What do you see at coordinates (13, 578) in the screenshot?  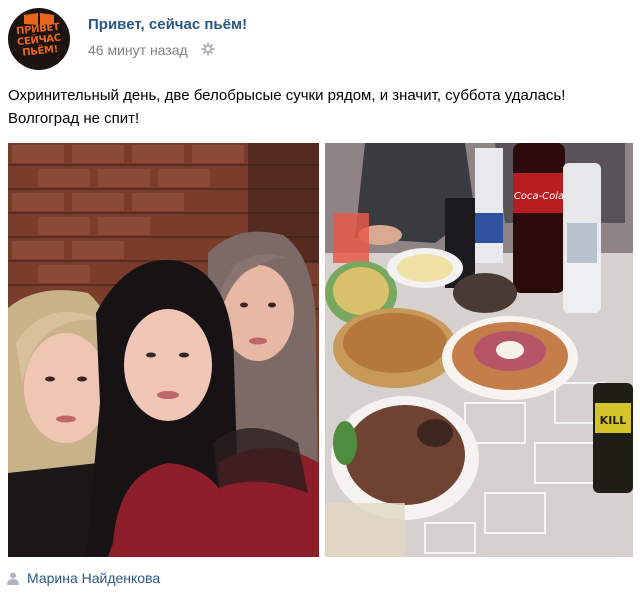 I see `person-icon` at bounding box center [13, 578].